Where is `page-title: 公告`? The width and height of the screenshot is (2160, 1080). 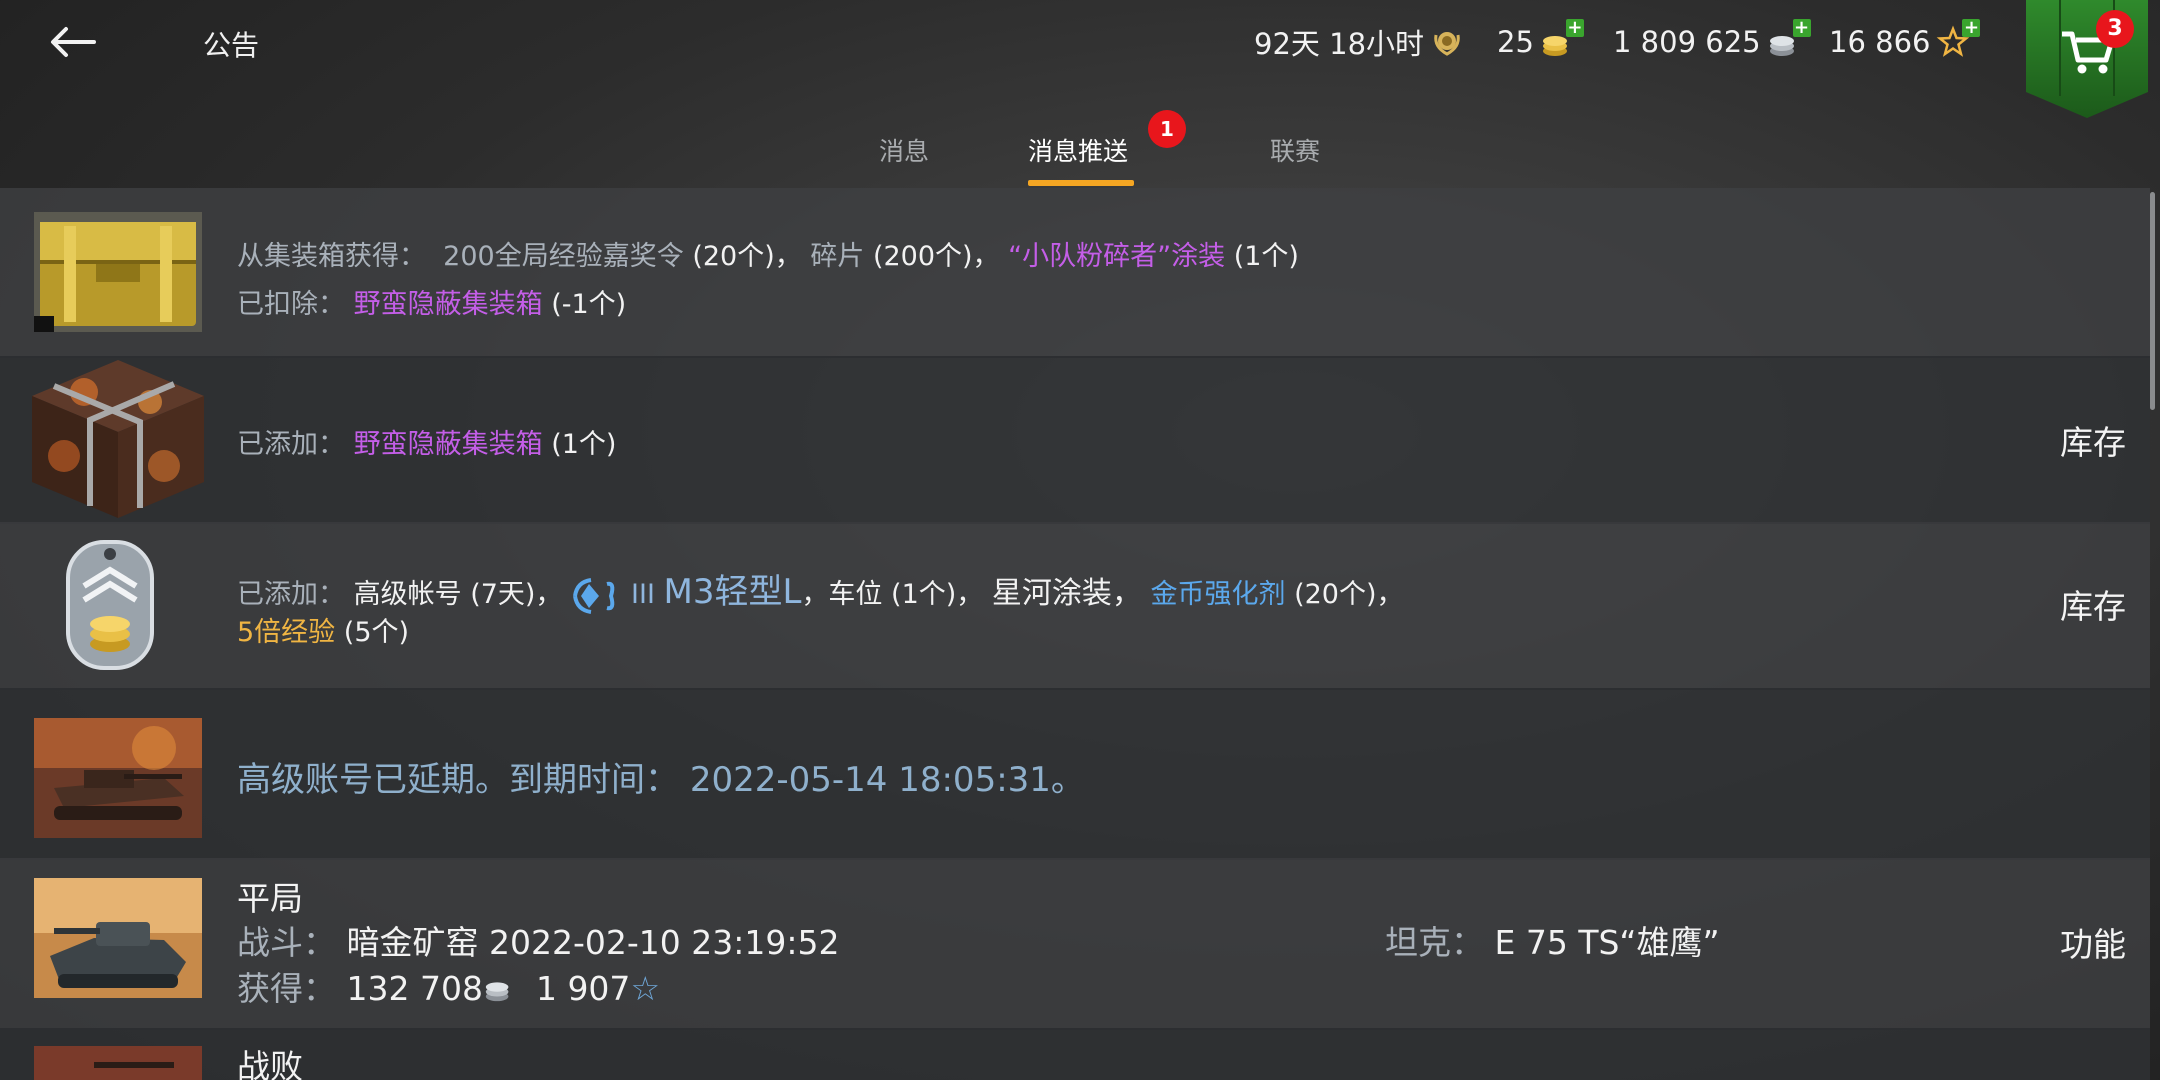 page-title: 公告 is located at coordinates (231, 45).